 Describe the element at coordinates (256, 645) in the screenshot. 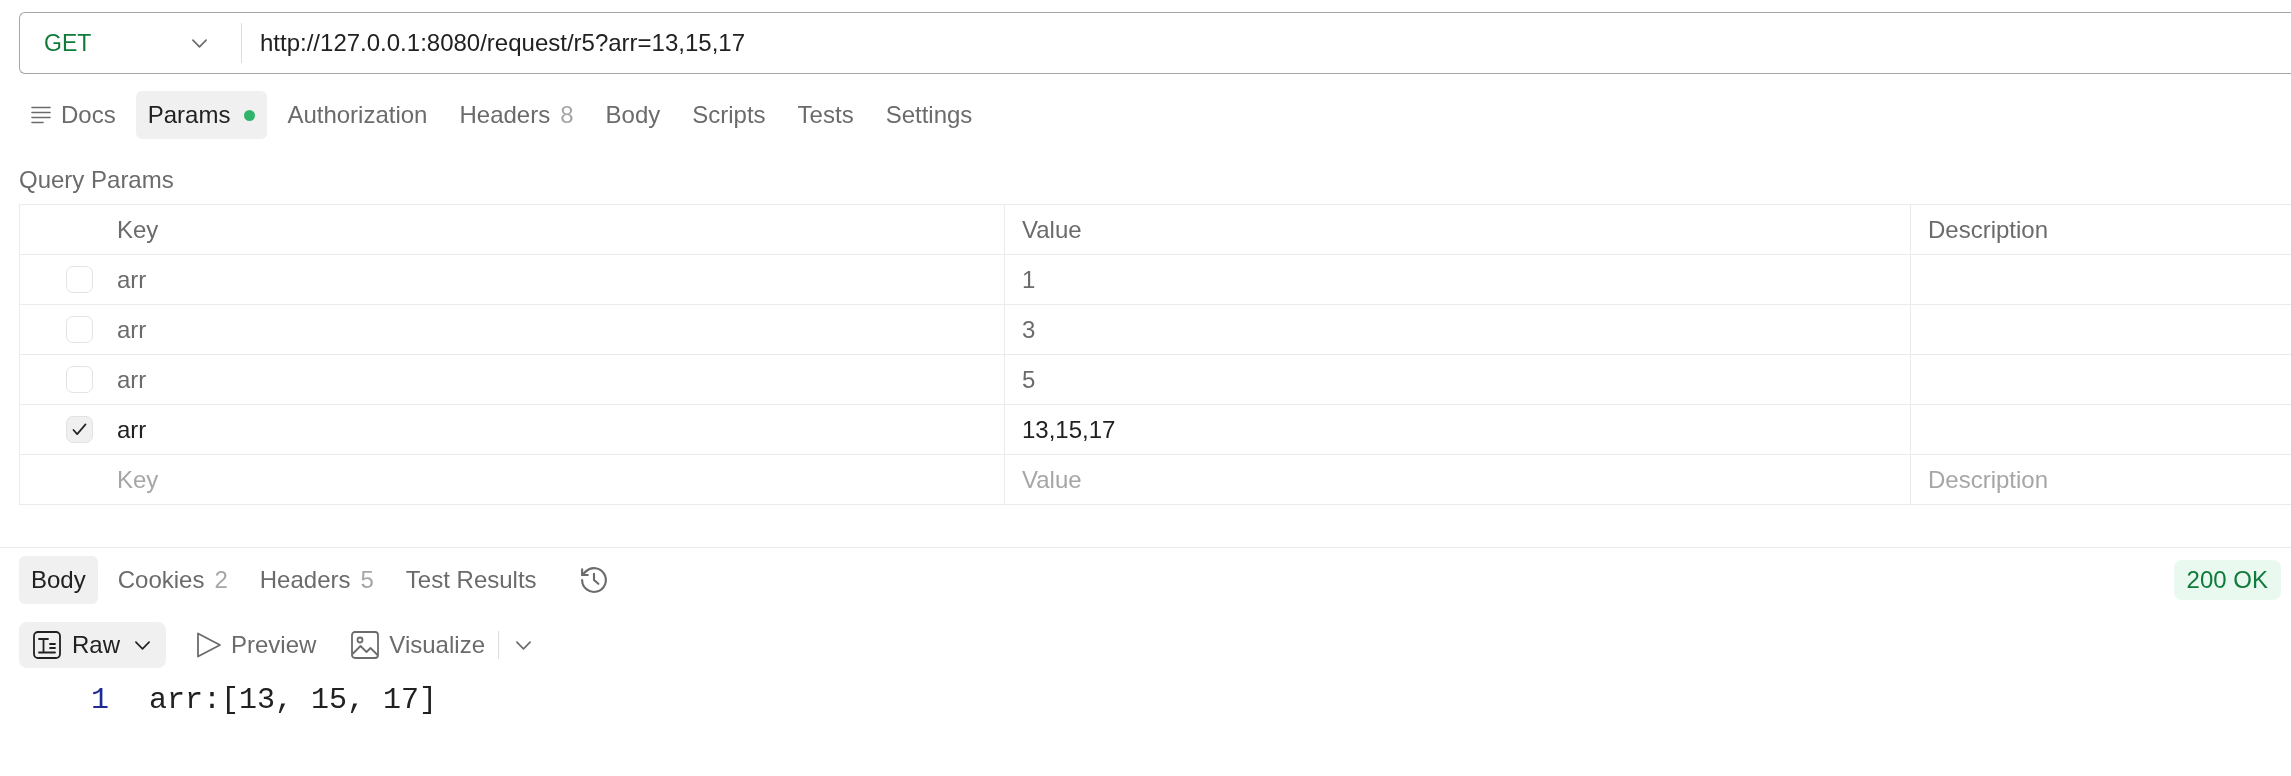

I see `view-button: Preview` at that location.